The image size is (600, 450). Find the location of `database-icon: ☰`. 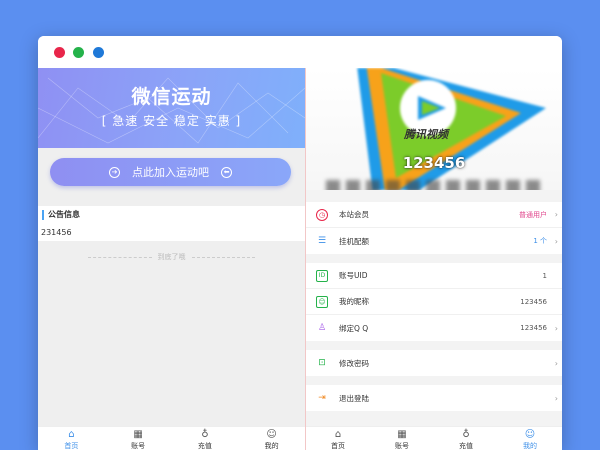

database-icon: ☰ is located at coordinates (322, 241).